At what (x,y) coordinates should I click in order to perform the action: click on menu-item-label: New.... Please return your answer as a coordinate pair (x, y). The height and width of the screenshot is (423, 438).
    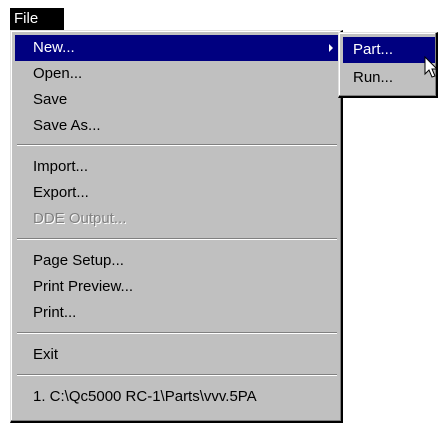
    Looking at the image, I should click on (54, 47).